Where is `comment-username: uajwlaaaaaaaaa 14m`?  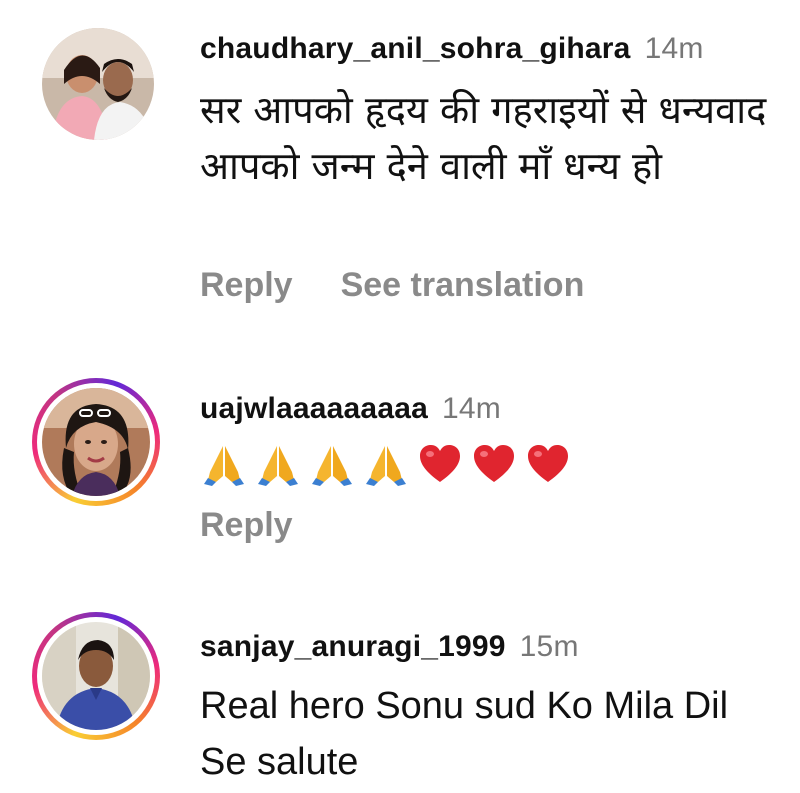 comment-username: uajwlaaaaaaaaa 14m is located at coordinates (350, 409).